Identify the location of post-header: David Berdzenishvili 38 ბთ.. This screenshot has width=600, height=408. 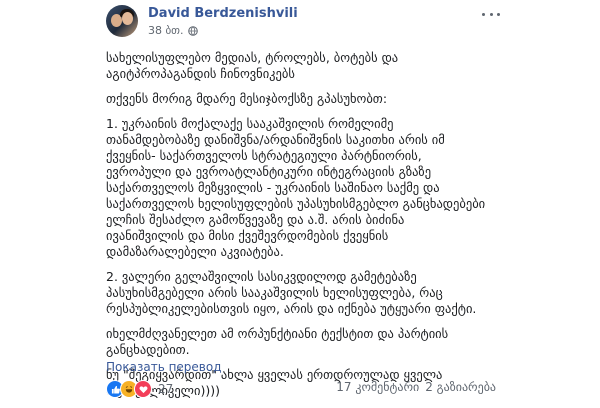
(306, 22).